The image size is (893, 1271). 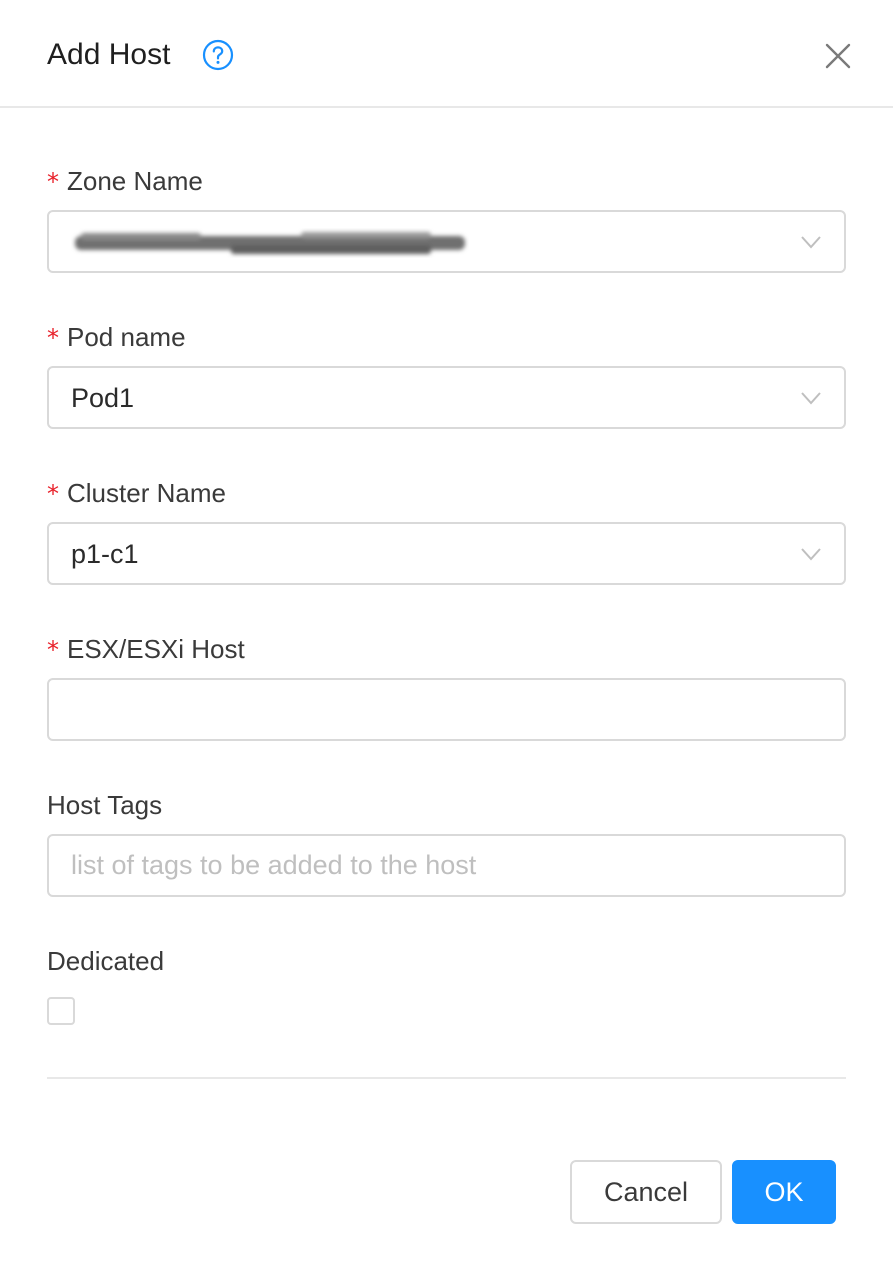 I want to click on pod-name-field: * Pod name Pod1, so click(x=446, y=375).